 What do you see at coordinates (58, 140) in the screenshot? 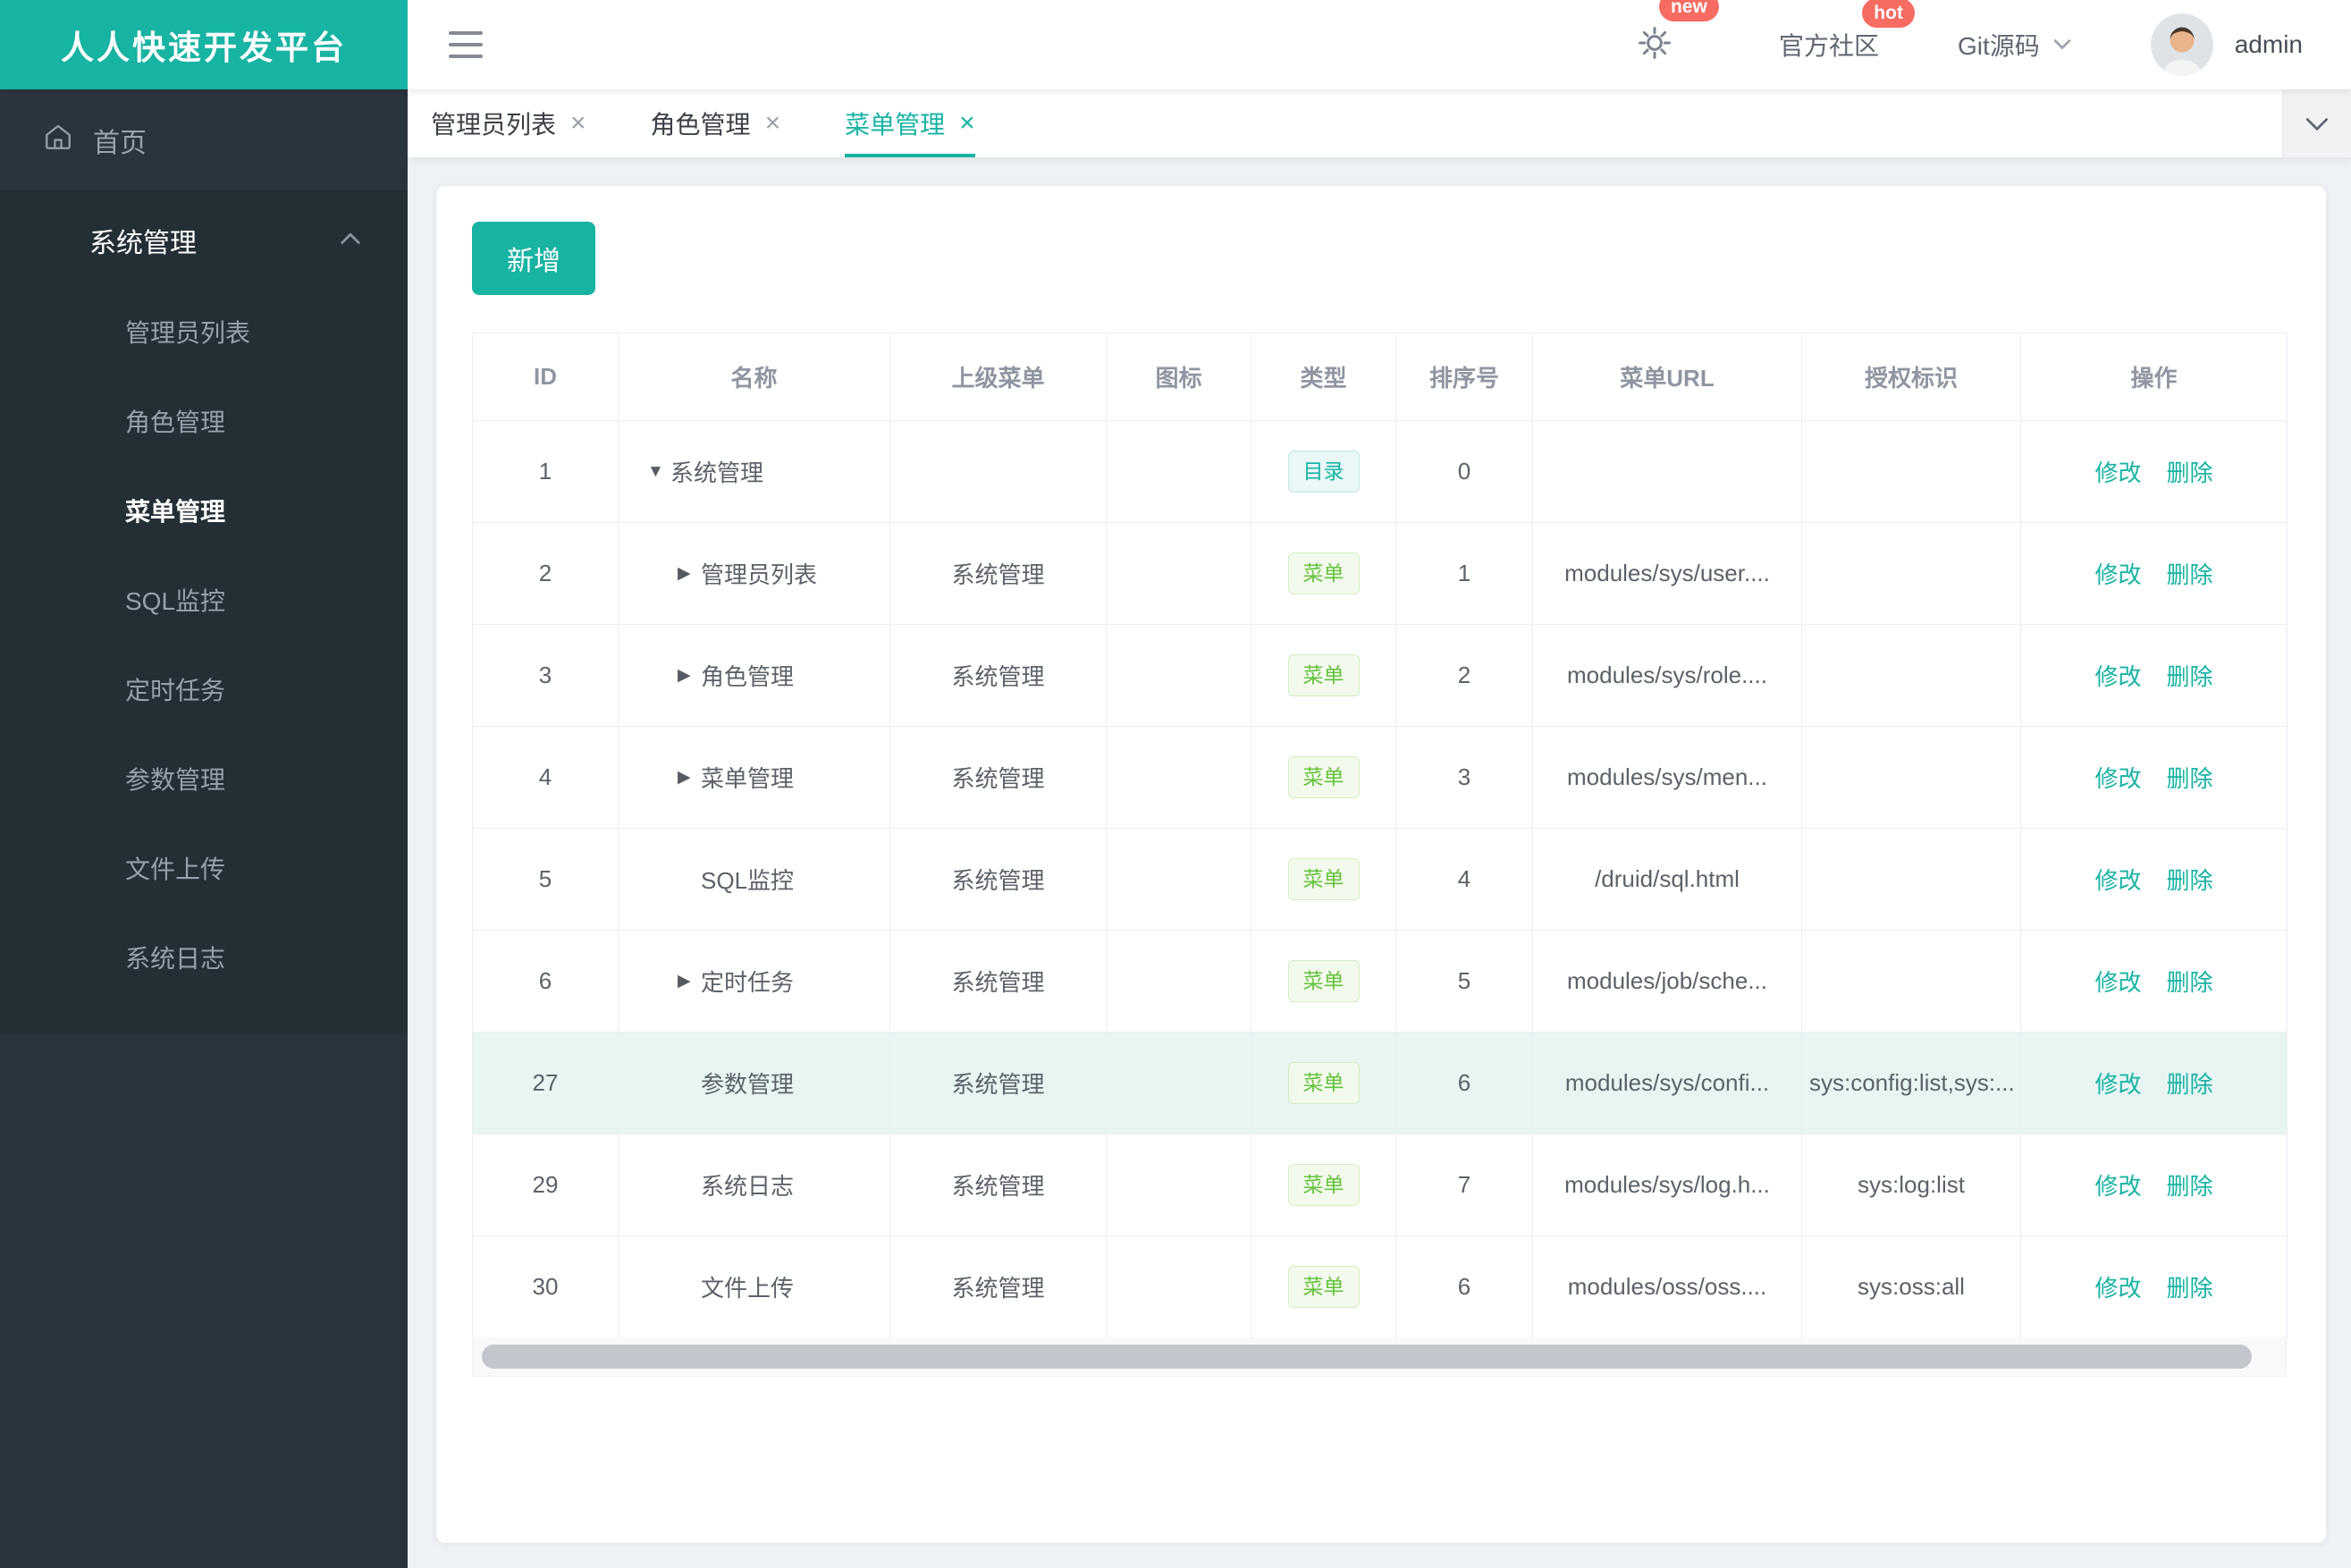
I see `home-icon` at bounding box center [58, 140].